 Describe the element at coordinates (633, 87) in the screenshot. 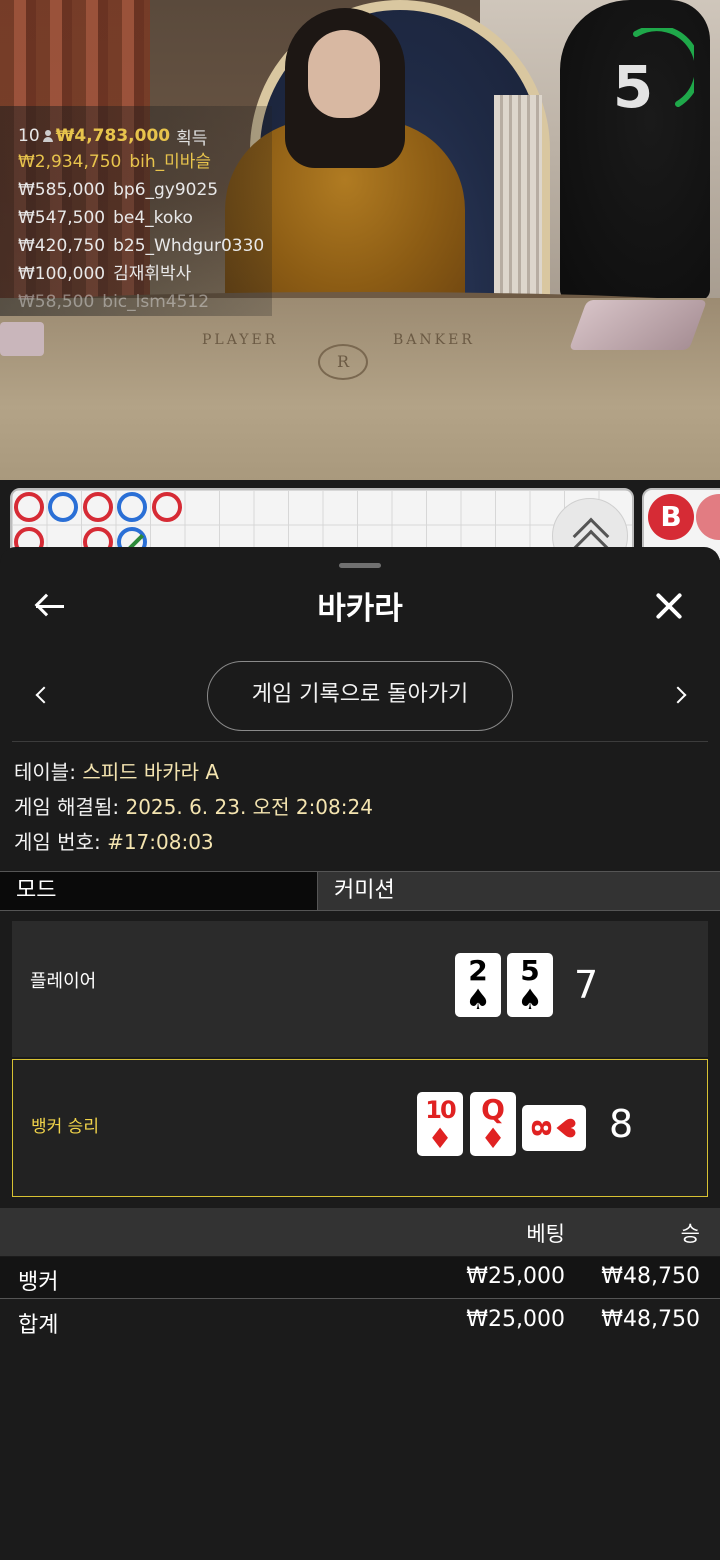

I see `countdown-number: 5` at that location.